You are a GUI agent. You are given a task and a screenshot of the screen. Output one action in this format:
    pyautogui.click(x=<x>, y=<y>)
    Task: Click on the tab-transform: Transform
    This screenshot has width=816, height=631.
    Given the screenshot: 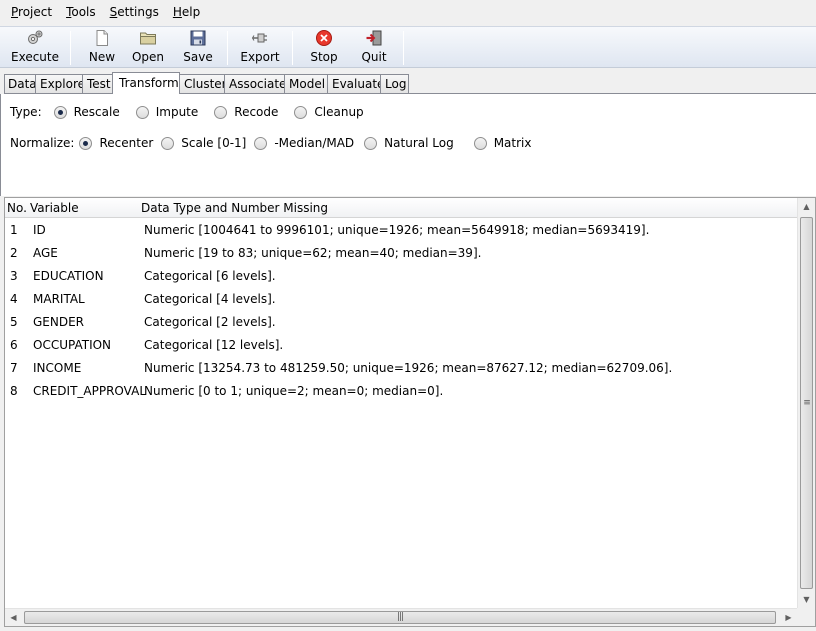 What is the action you would take?
    pyautogui.click(x=146, y=83)
    